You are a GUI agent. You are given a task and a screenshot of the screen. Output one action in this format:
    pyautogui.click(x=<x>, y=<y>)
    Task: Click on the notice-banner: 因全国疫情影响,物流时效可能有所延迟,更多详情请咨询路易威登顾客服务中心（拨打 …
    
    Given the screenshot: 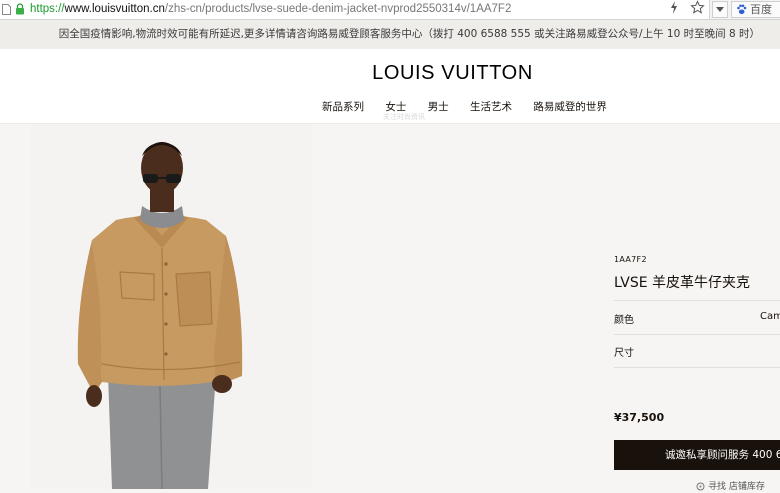 What is the action you would take?
    pyautogui.click(x=390, y=34)
    